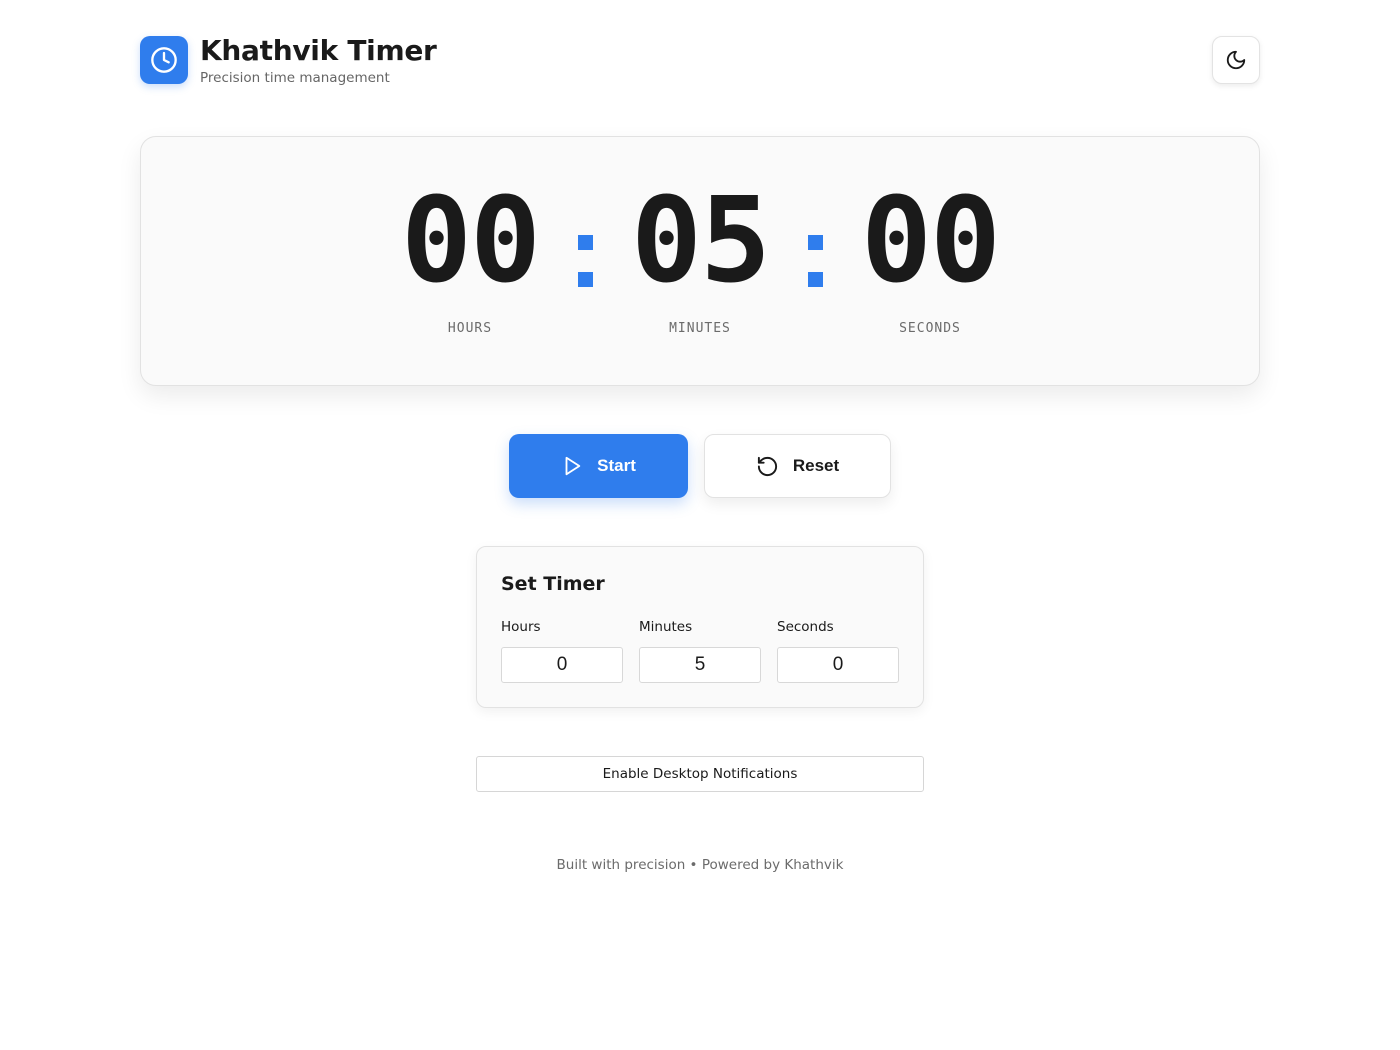 The image size is (1400, 1050). What do you see at coordinates (470, 240) in the screenshot?
I see `hours-display: 00` at bounding box center [470, 240].